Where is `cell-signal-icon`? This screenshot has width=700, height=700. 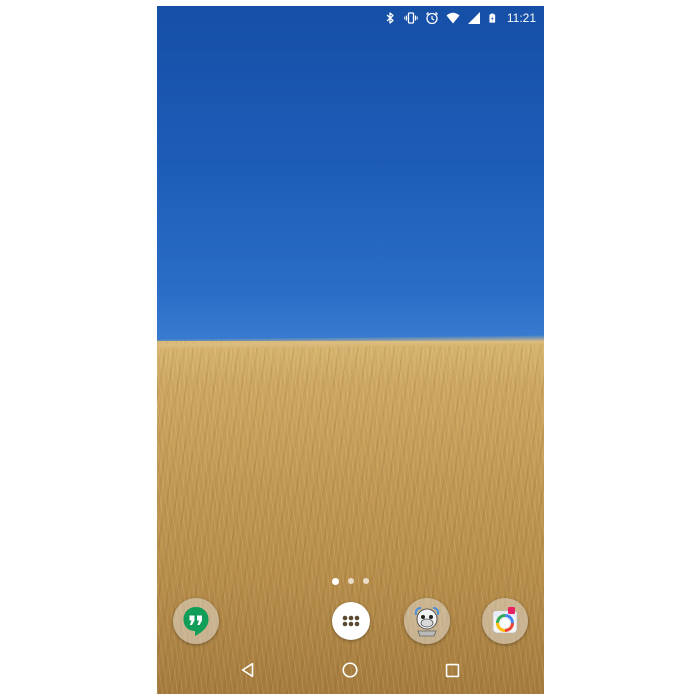
cell-signal-icon is located at coordinates (473, 18).